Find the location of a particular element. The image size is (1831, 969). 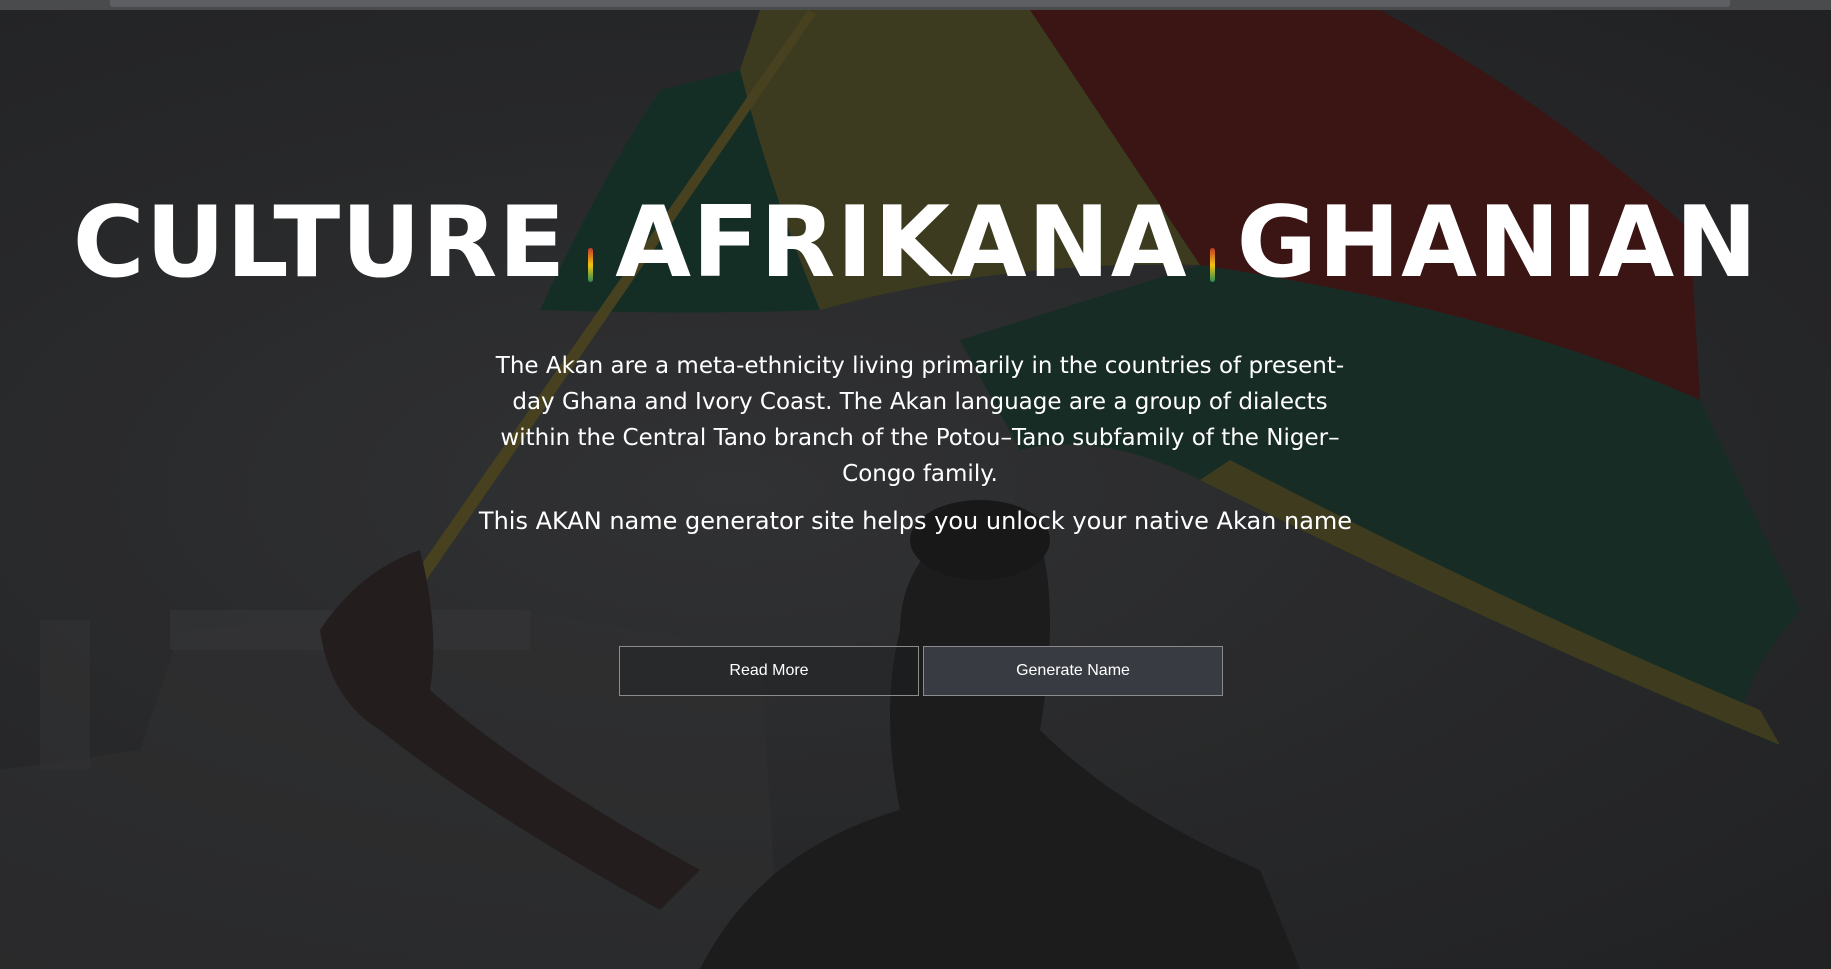

hero-title: CULTURE AFRIKANA GHANIAN is located at coordinates (915, 243).